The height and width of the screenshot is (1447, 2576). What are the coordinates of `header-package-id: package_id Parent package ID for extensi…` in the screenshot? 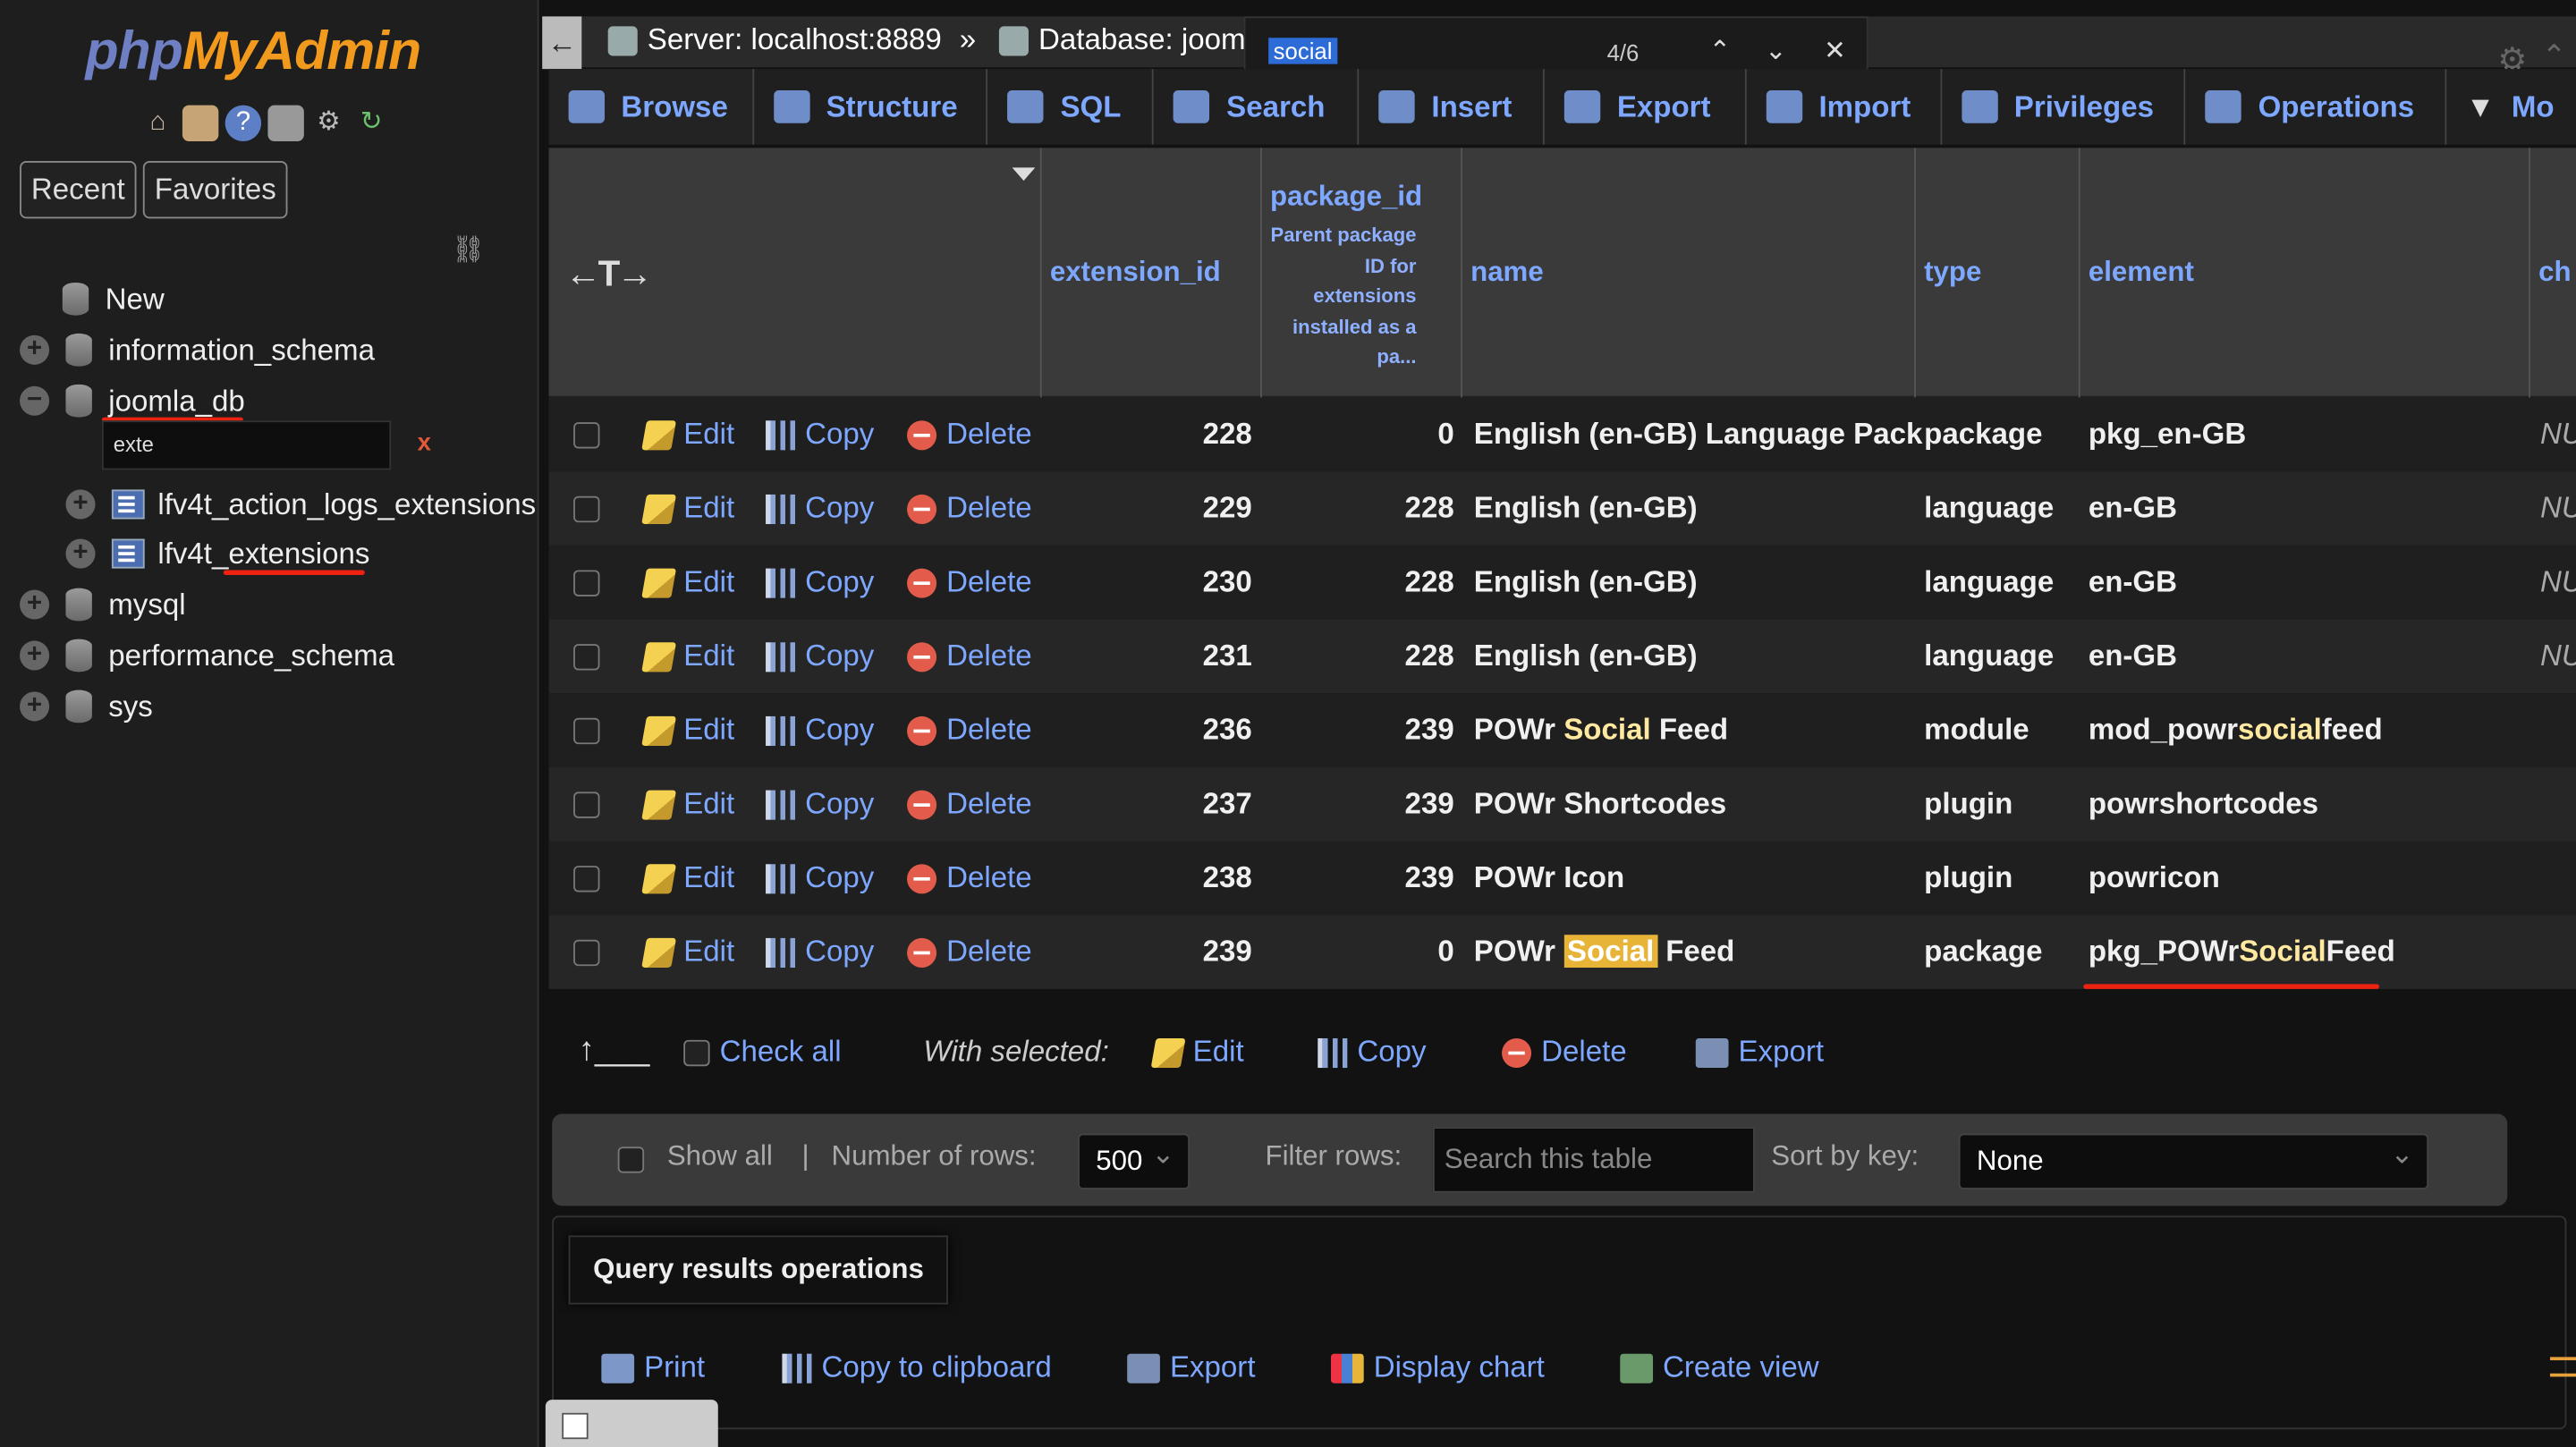 It's located at (1362, 273).